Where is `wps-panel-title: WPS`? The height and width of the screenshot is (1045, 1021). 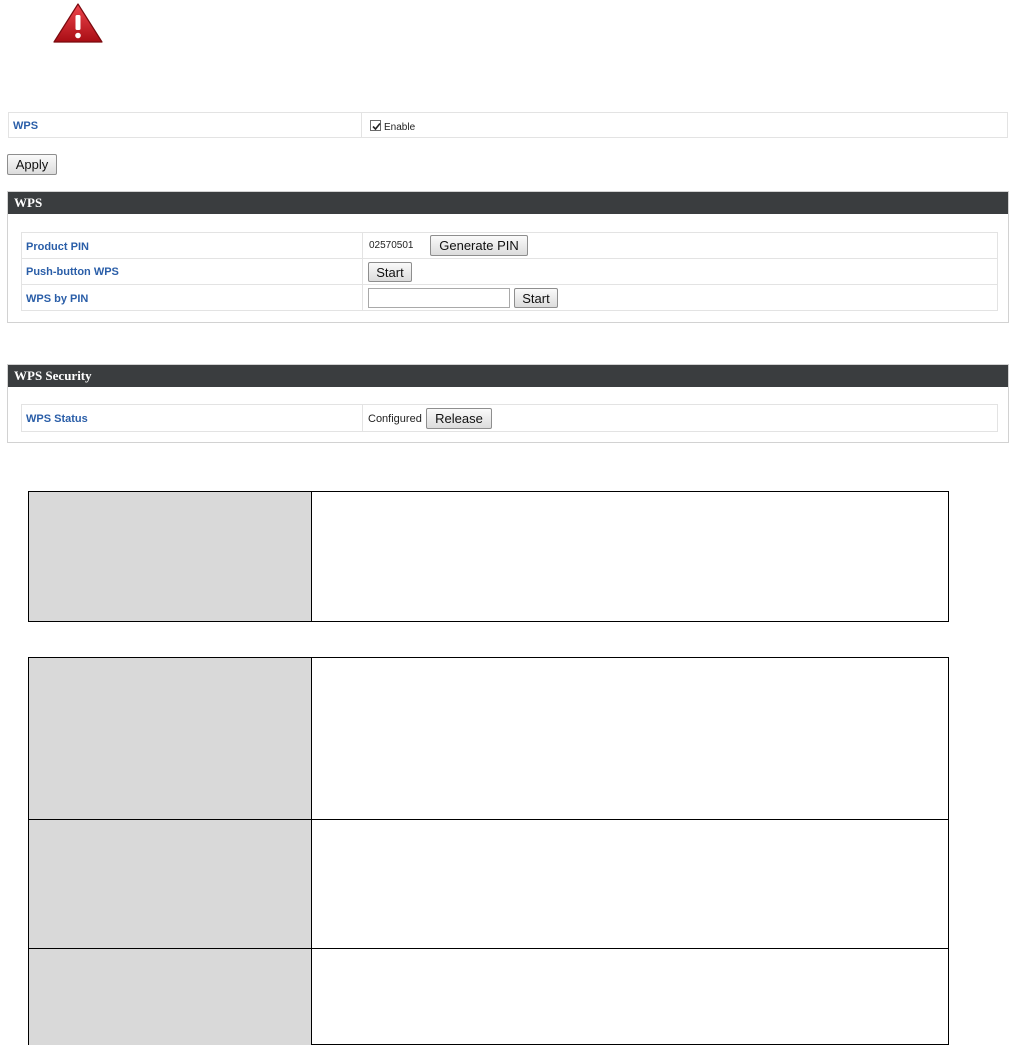
wps-panel-title: WPS is located at coordinates (508, 203).